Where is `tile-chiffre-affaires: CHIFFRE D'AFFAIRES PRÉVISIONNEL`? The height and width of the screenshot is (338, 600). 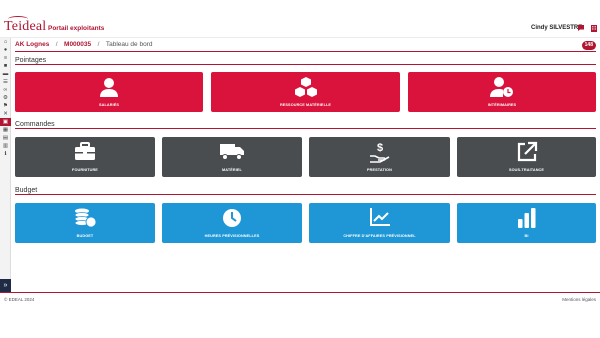 tile-chiffre-affaires: CHIFFRE D'AFFAIRES PRÉVISIONNEL is located at coordinates (379, 223).